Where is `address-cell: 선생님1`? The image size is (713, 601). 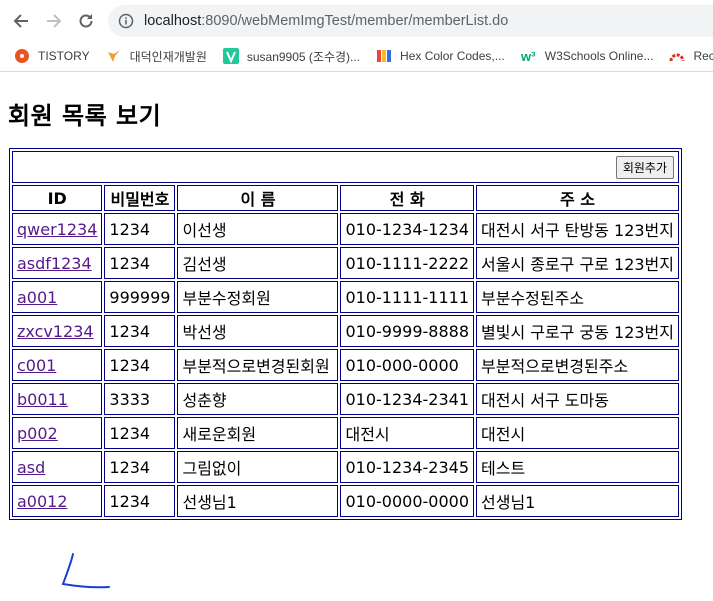 address-cell: 선생님1 is located at coordinates (577, 501).